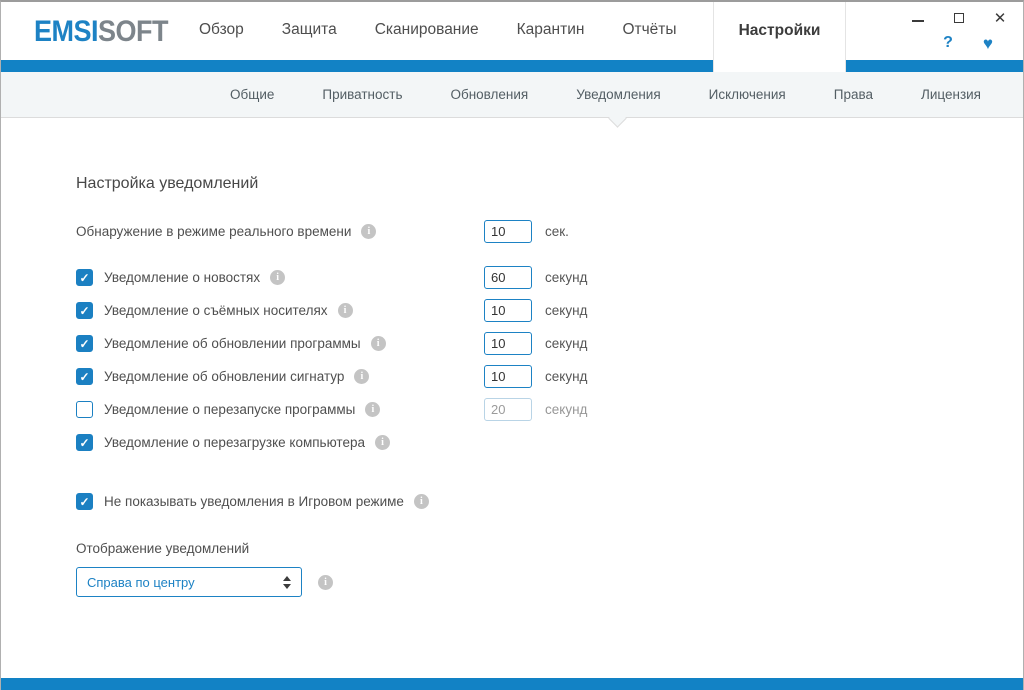 This screenshot has height=690, width=1024. Describe the element at coordinates (535, 310) in the screenshot. I see `removable-media-field: секунд` at that location.